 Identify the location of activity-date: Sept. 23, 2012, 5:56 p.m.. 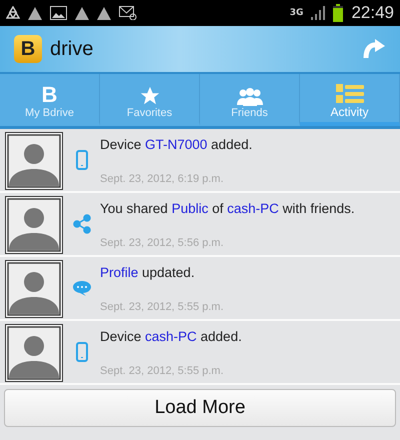
(162, 243).